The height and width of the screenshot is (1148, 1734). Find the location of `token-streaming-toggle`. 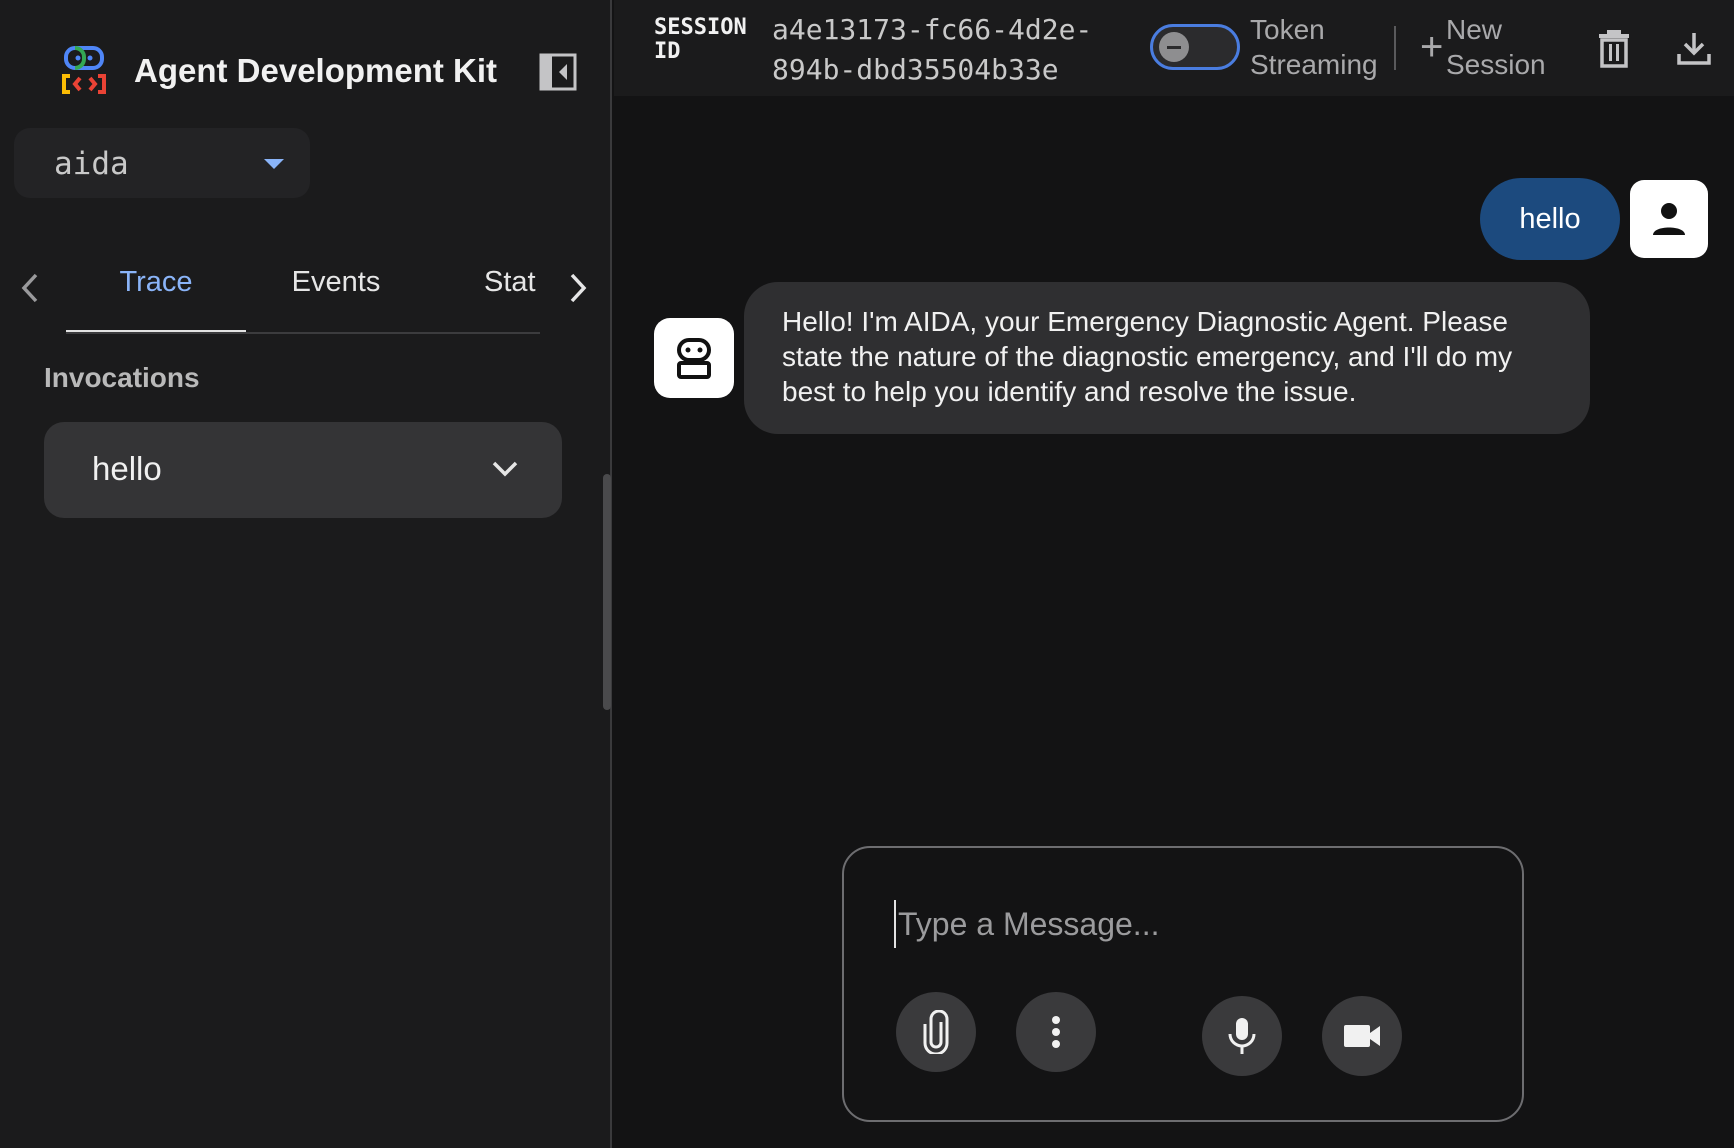

token-streaming-toggle is located at coordinates (1195, 47).